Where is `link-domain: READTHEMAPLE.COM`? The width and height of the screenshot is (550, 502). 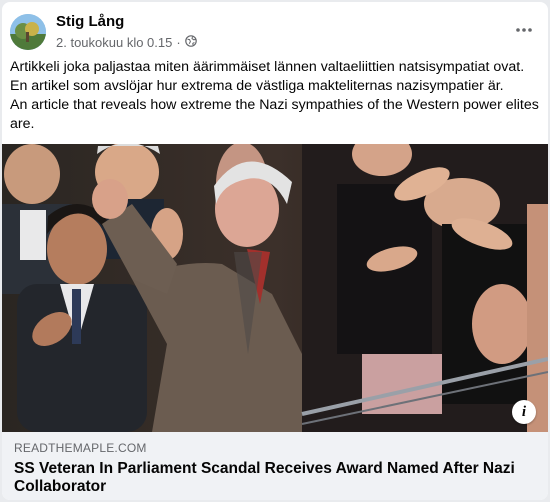
link-domain: READTHEMAPLE.COM is located at coordinates (80, 448).